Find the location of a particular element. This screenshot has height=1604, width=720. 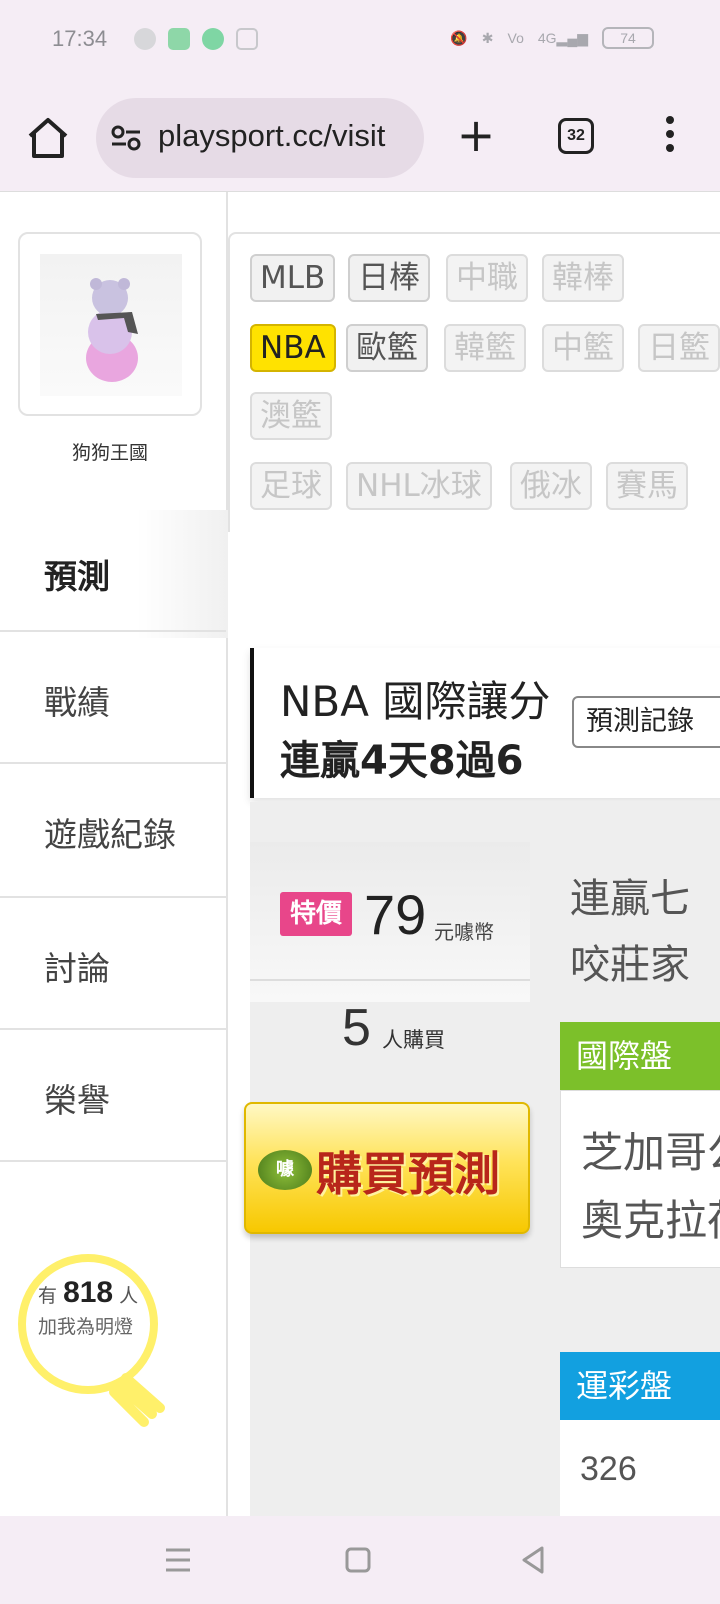

mute-icon: 🔕 is located at coordinates (459, 37).